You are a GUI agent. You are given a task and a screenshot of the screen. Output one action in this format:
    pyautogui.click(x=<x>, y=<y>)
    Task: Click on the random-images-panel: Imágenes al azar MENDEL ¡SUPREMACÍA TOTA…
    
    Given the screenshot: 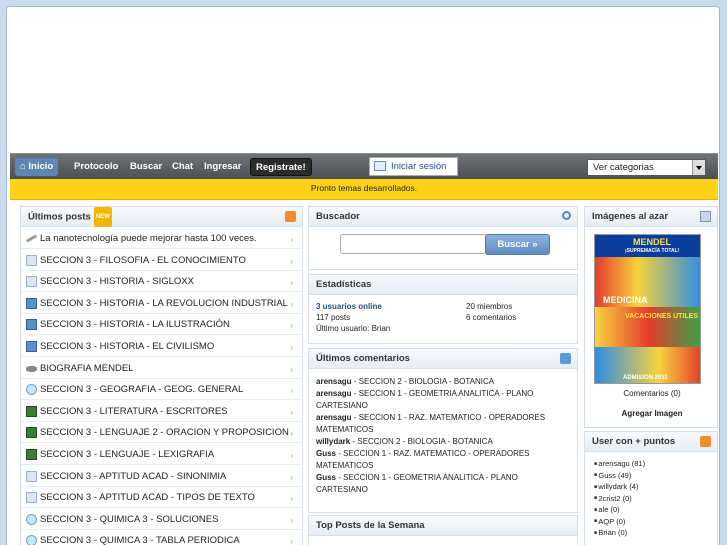 What is the action you would take?
    pyautogui.click(x=651, y=317)
    